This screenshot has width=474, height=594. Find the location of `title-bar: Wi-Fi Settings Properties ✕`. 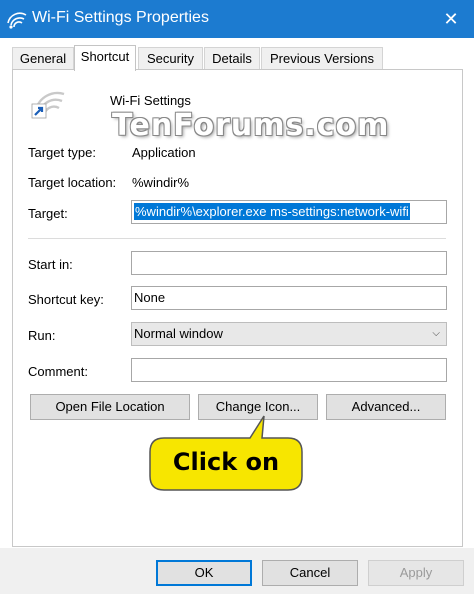

title-bar: Wi-Fi Settings Properties ✕ is located at coordinates (237, 19).